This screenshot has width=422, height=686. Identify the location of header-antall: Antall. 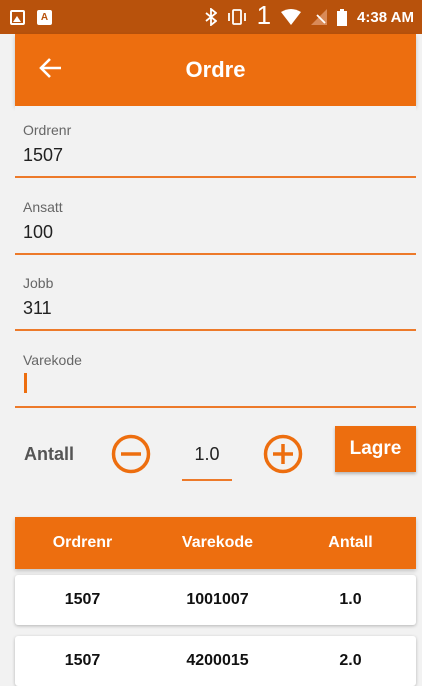
(350, 542).